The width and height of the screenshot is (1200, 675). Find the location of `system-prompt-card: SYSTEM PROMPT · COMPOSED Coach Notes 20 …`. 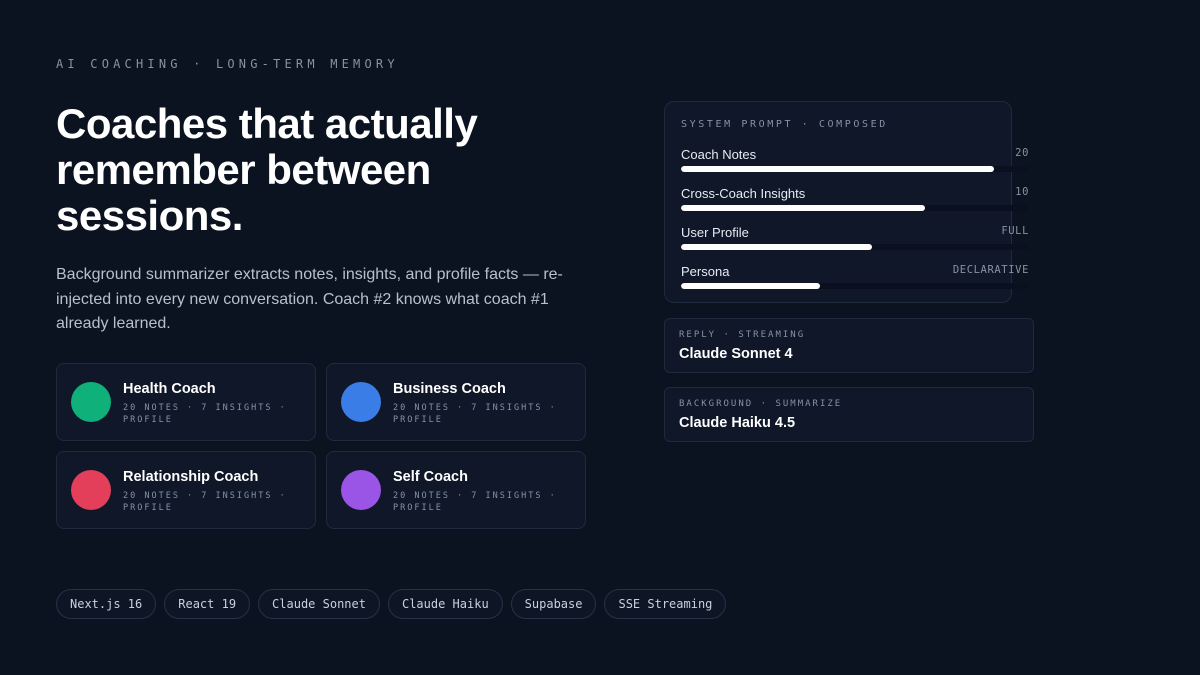

system-prompt-card: SYSTEM PROMPT · COMPOSED Coach Notes 20 … is located at coordinates (846, 202).